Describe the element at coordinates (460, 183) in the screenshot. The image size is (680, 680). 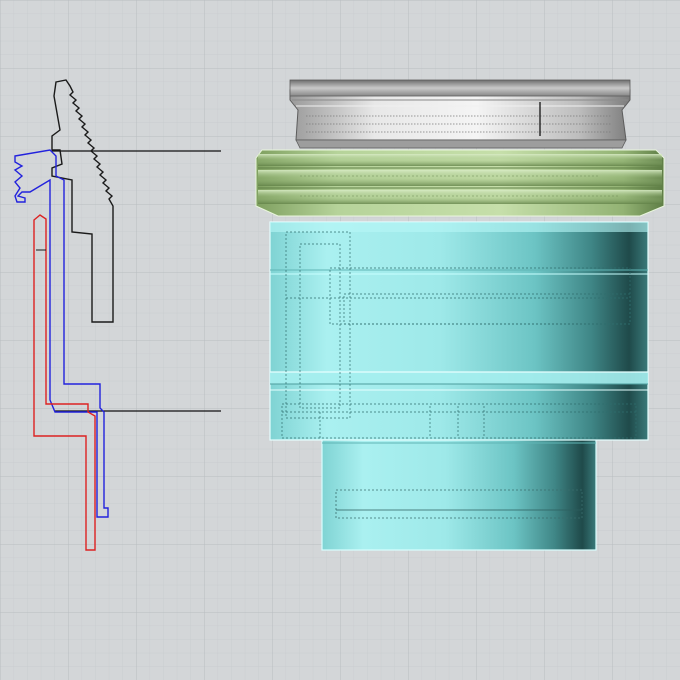
I see `thread-band` at that location.